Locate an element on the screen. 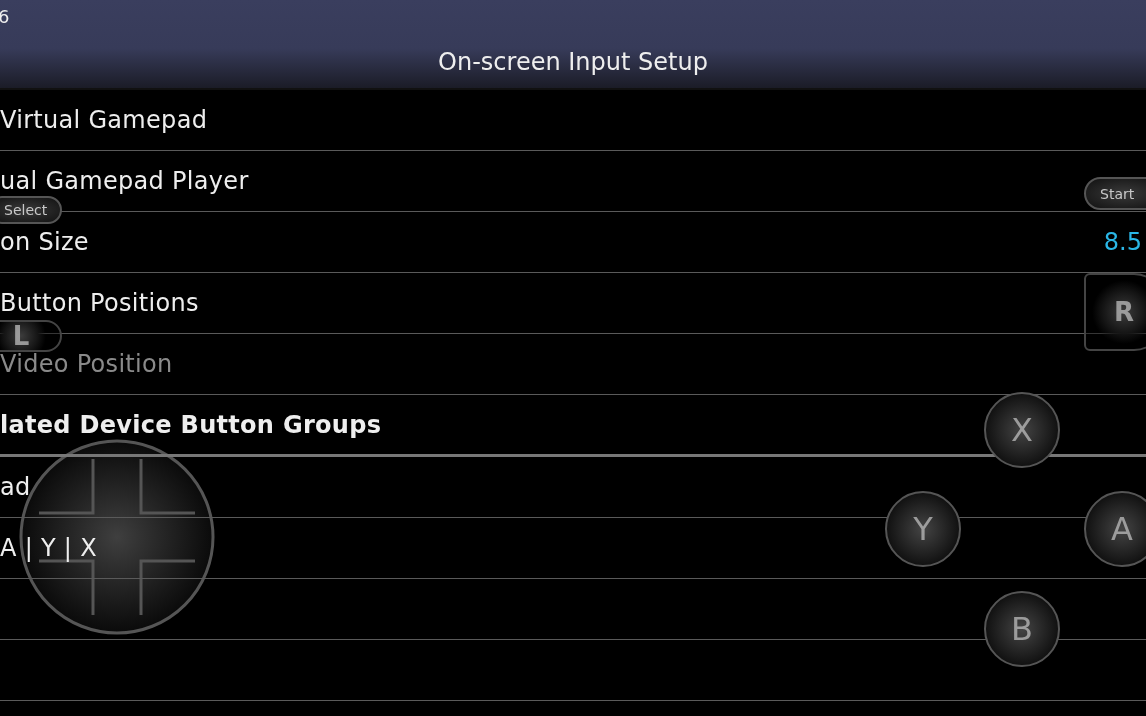  setting-value: 8.5 is located at coordinates (1122, 242).